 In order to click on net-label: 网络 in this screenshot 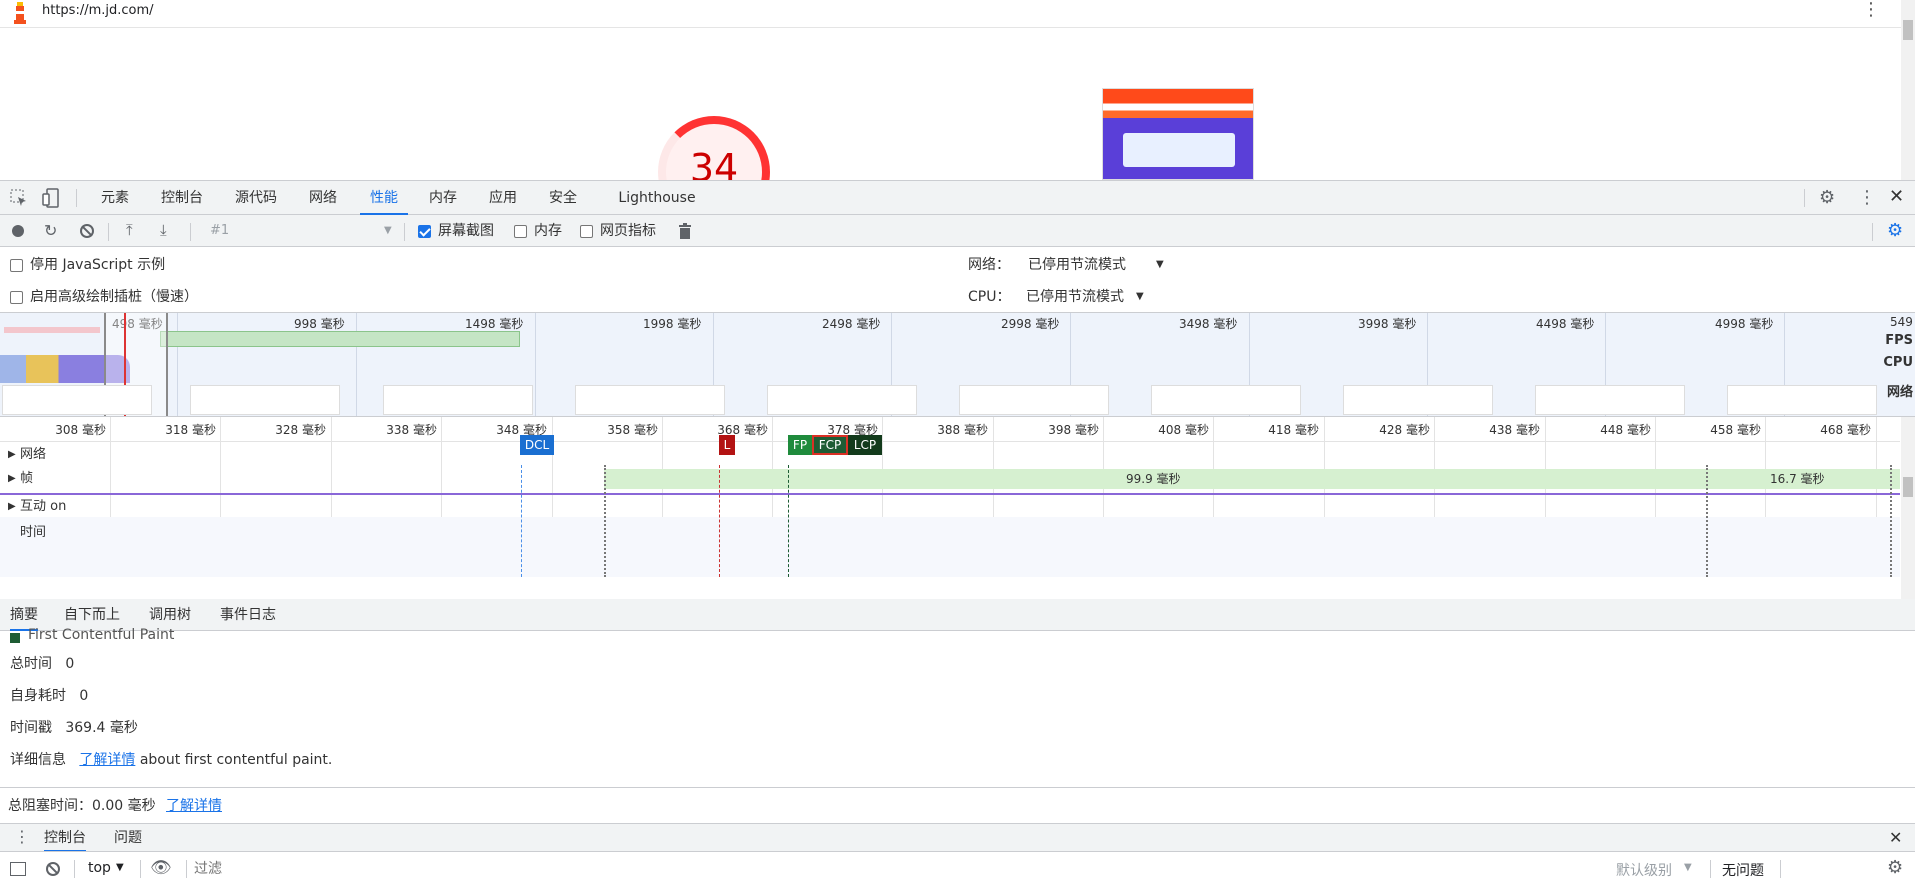, I will do `click(1899, 392)`.